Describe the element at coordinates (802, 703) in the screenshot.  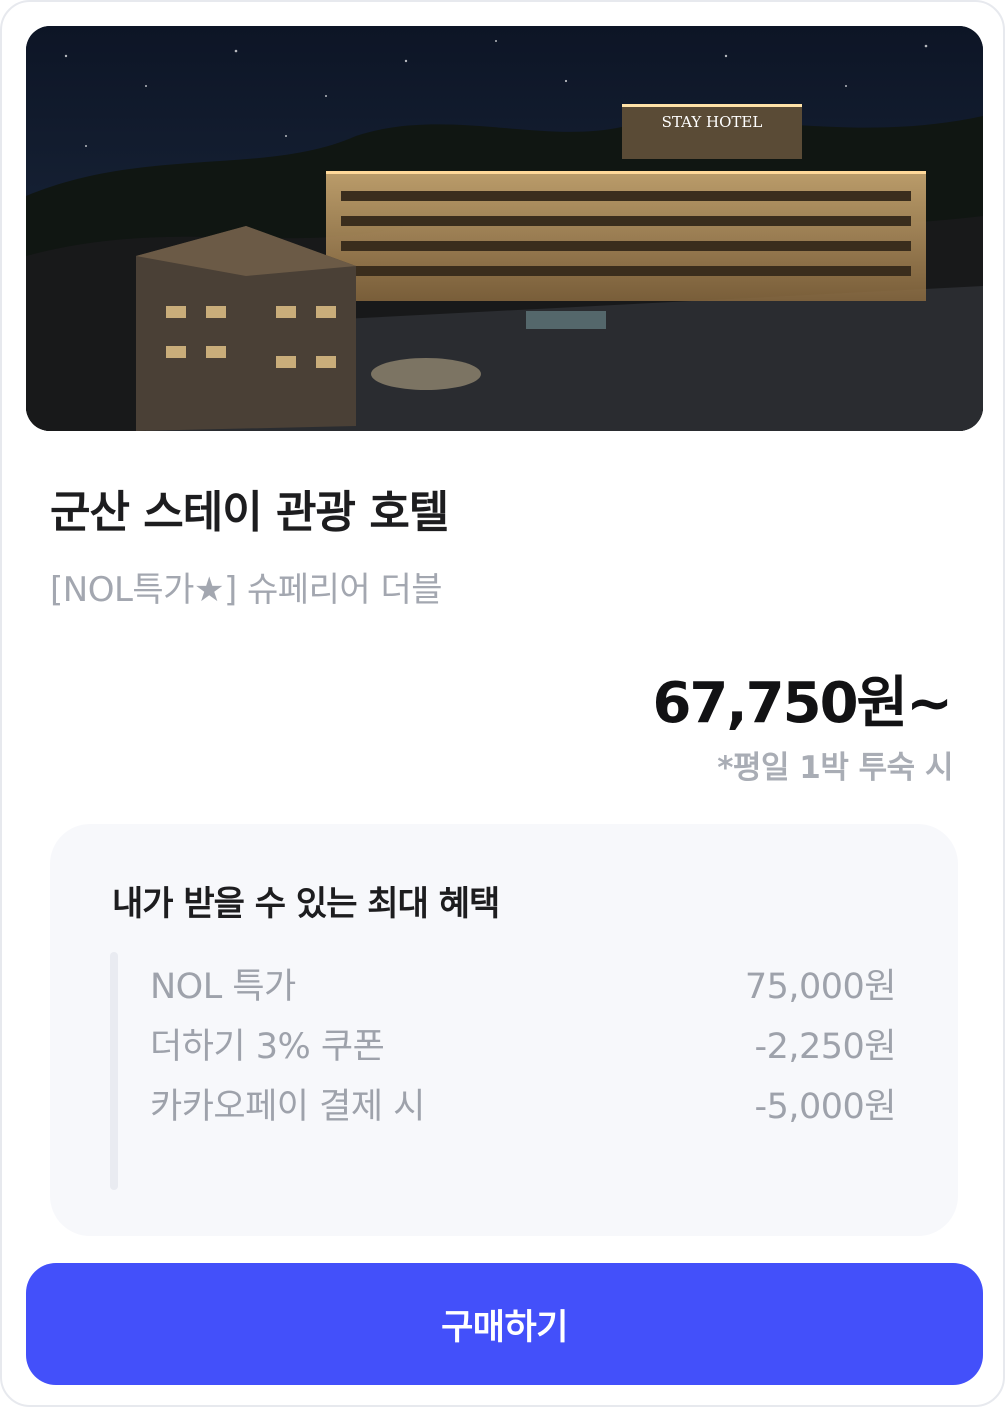
I see `price: 67,750원~` at that location.